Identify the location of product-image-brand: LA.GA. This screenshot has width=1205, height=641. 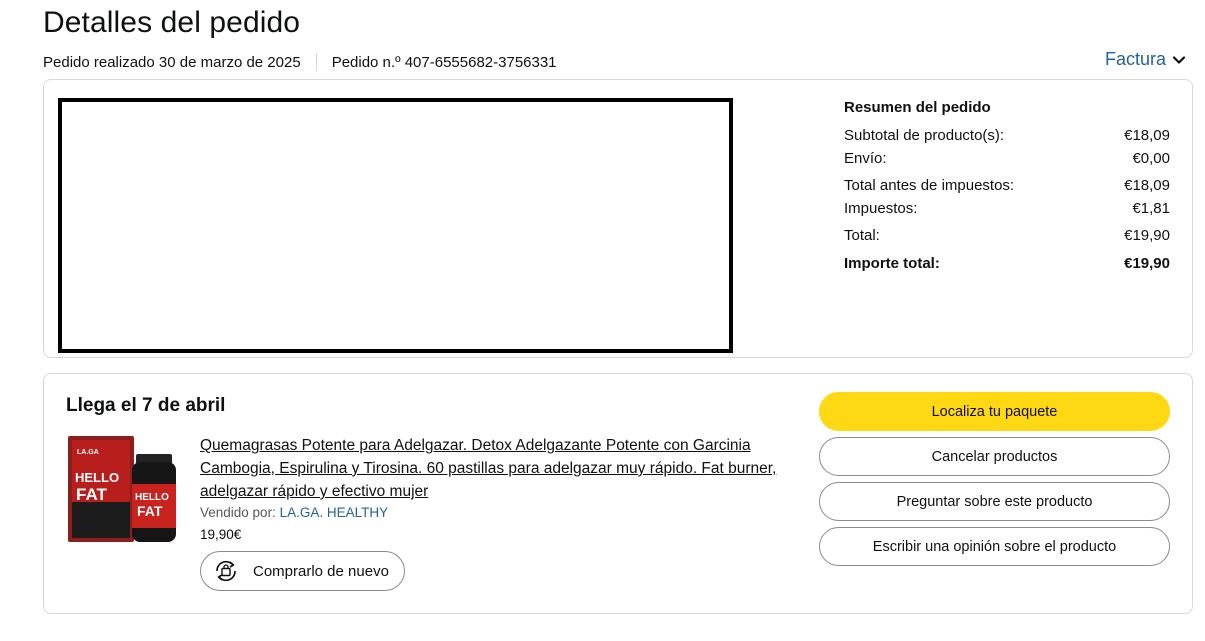
(88, 452).